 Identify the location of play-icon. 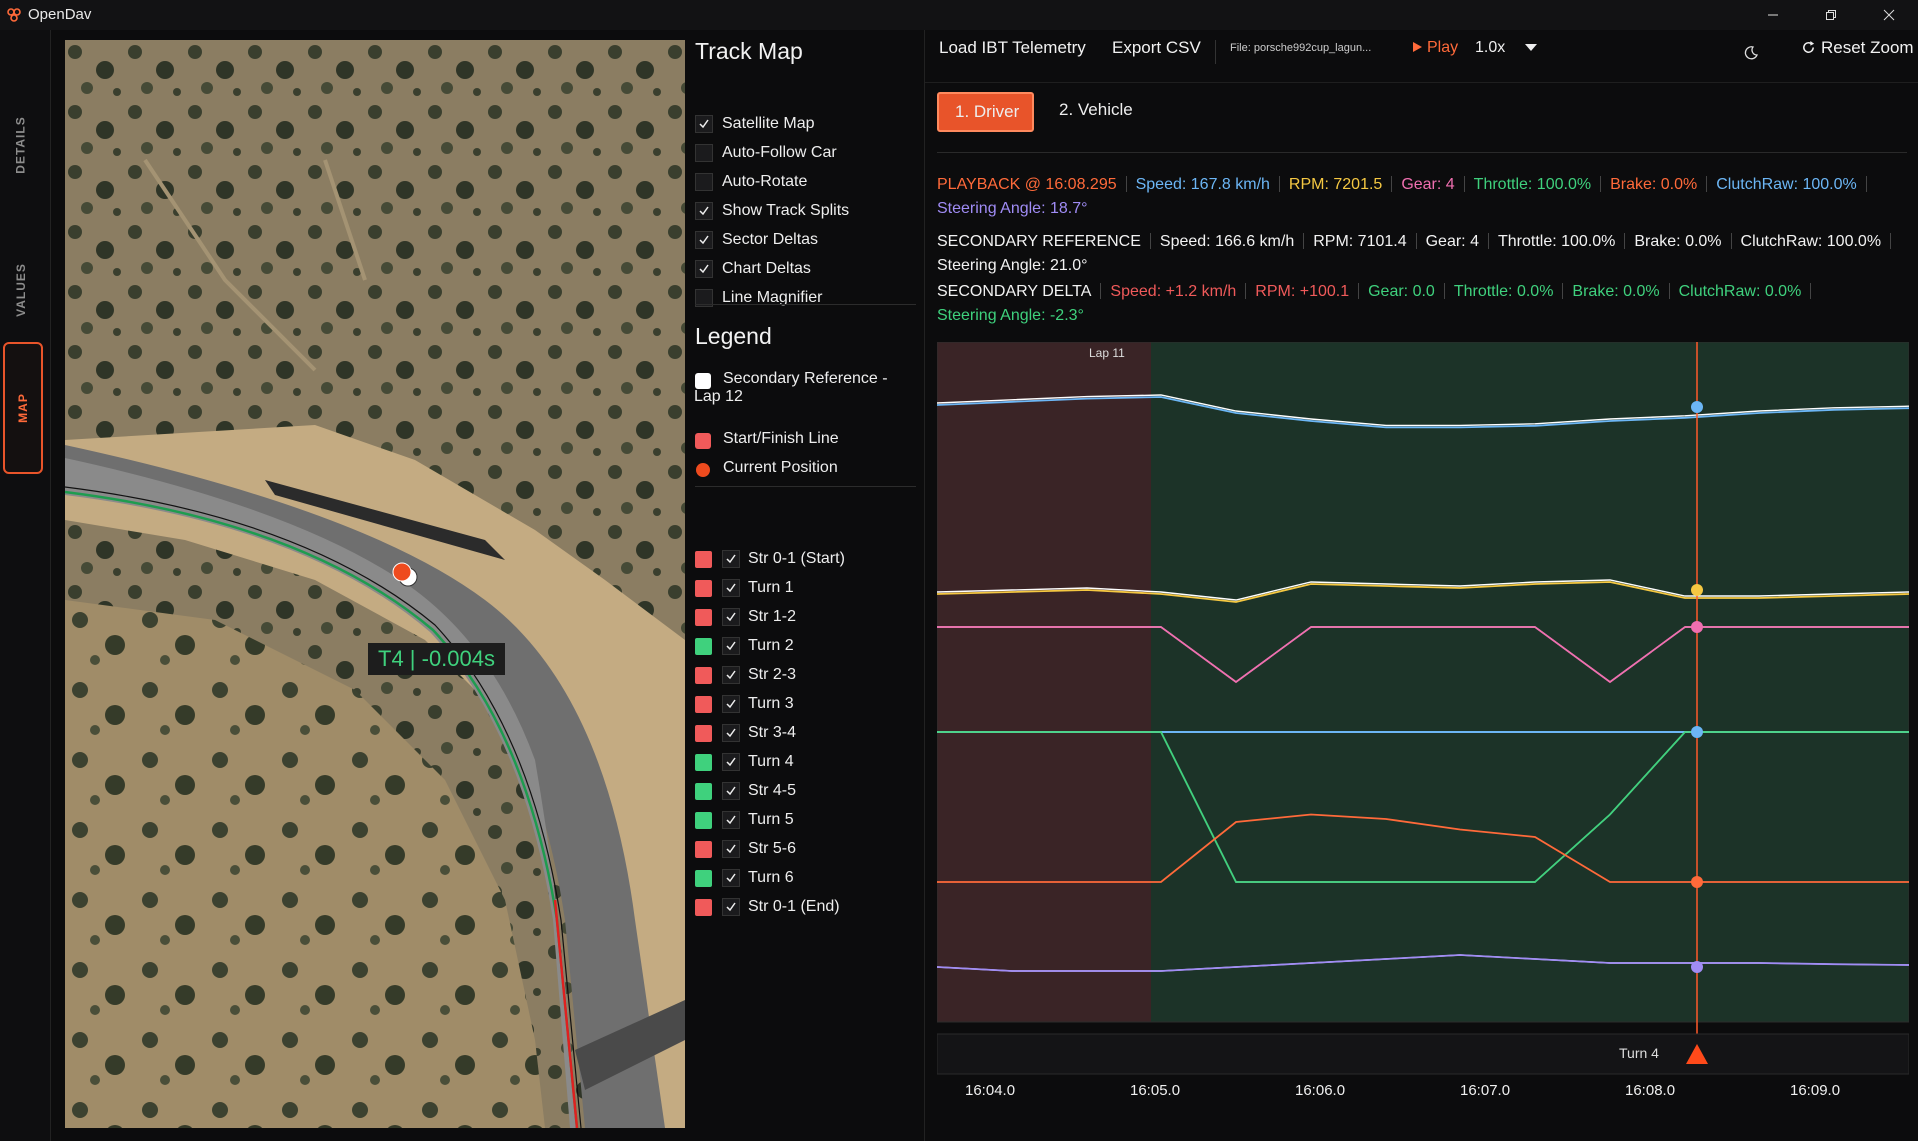
(1417, 47).